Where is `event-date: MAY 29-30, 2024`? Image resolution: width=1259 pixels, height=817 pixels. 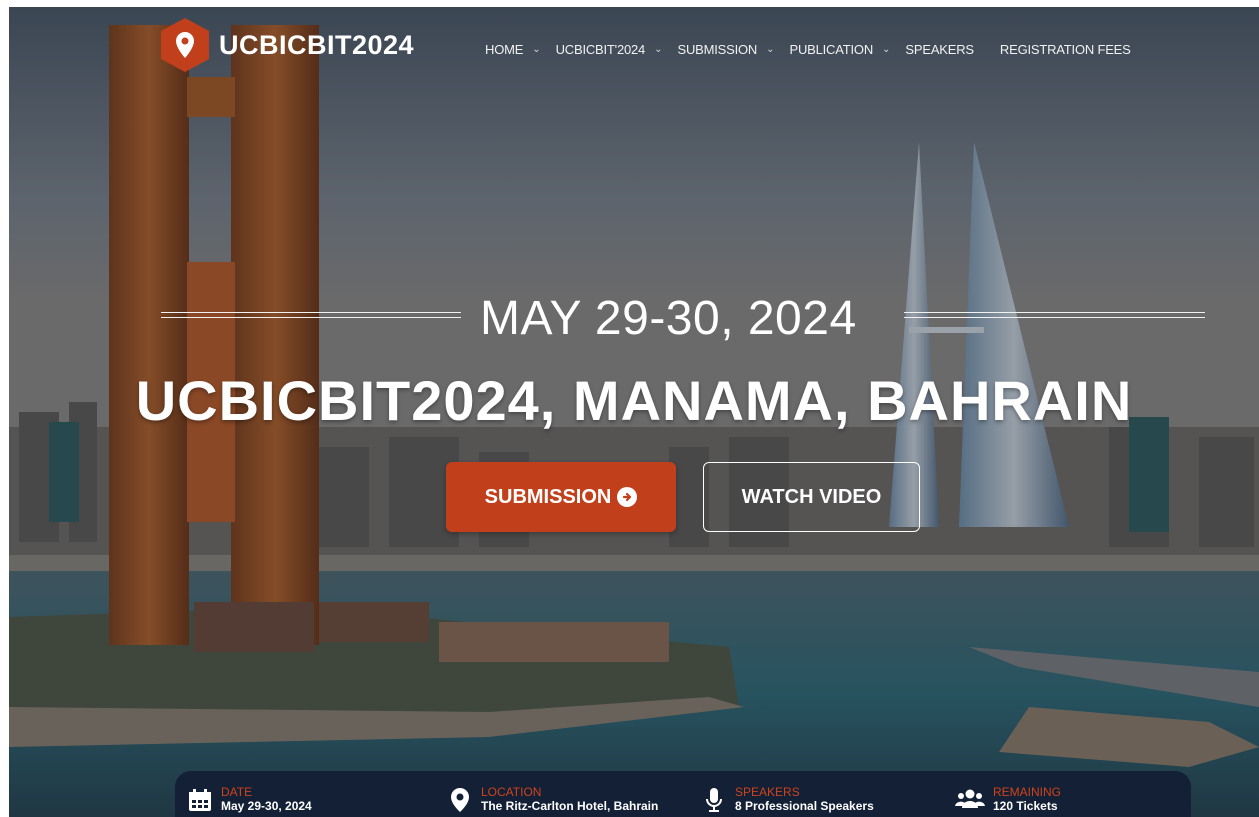 event-date: MAY 29-30, 2024 is located at coordinates (668, 318).